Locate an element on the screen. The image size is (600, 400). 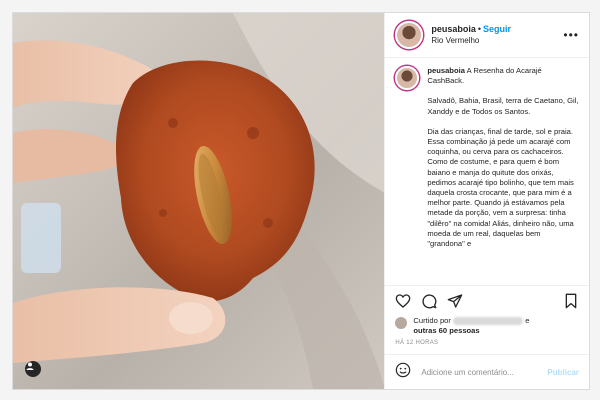
comment-bar: Publicar is located at coordinates (487, 371).